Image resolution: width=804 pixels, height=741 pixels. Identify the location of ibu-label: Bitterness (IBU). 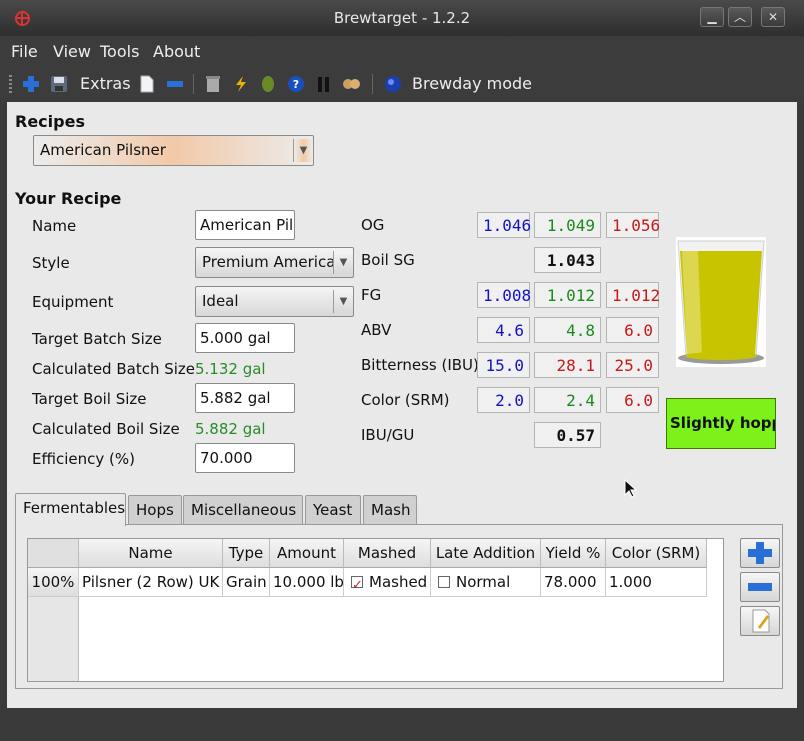
(420, 365).